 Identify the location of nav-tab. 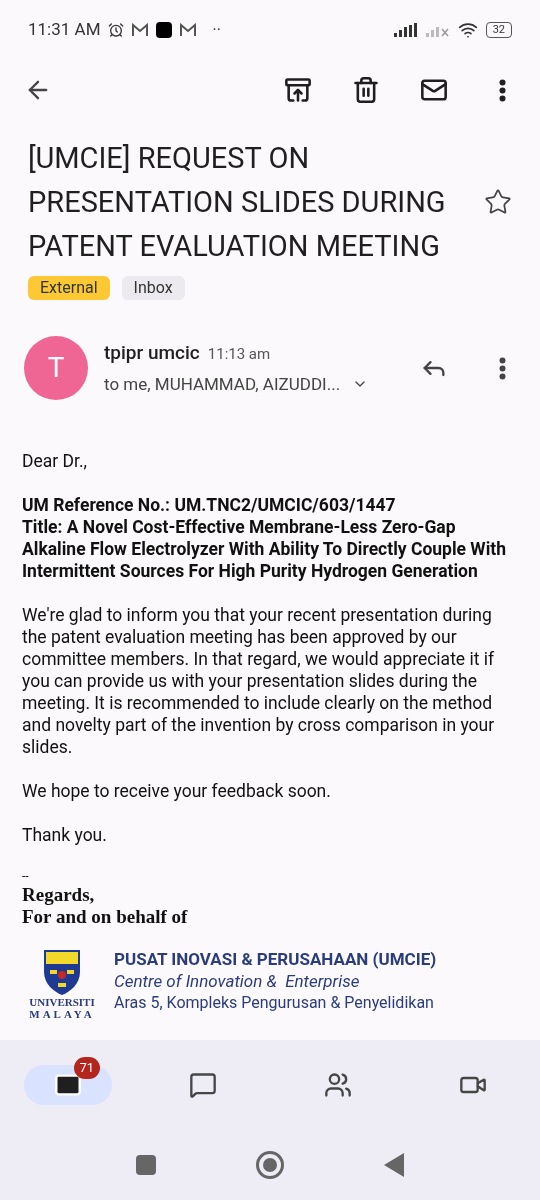
(67, 1085).